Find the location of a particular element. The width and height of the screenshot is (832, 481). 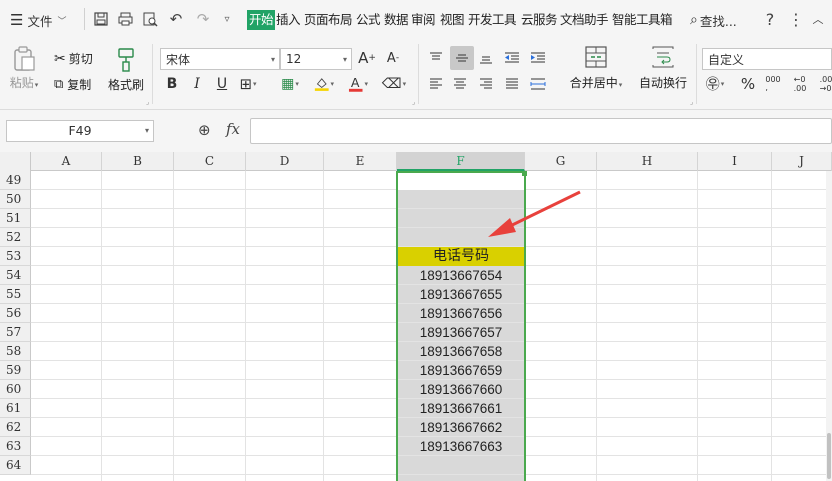

column-header-h: H is located at coordinates (647, 161).